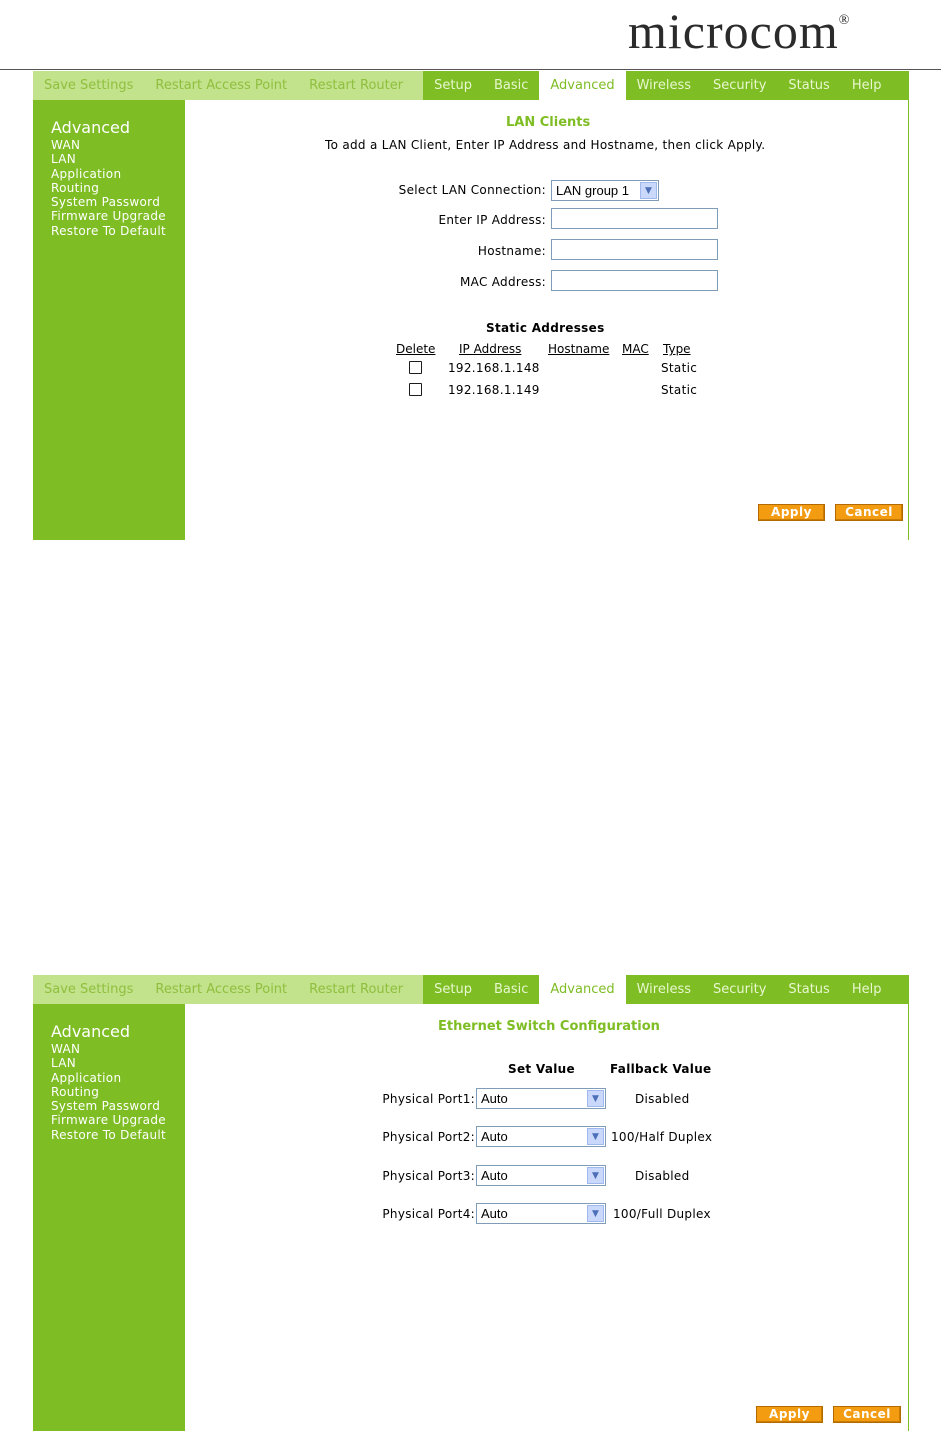 The width and height of the screenshot is (941, 1432). I want to click on static-addresses-title: Static Addresses, so click(545, 328).